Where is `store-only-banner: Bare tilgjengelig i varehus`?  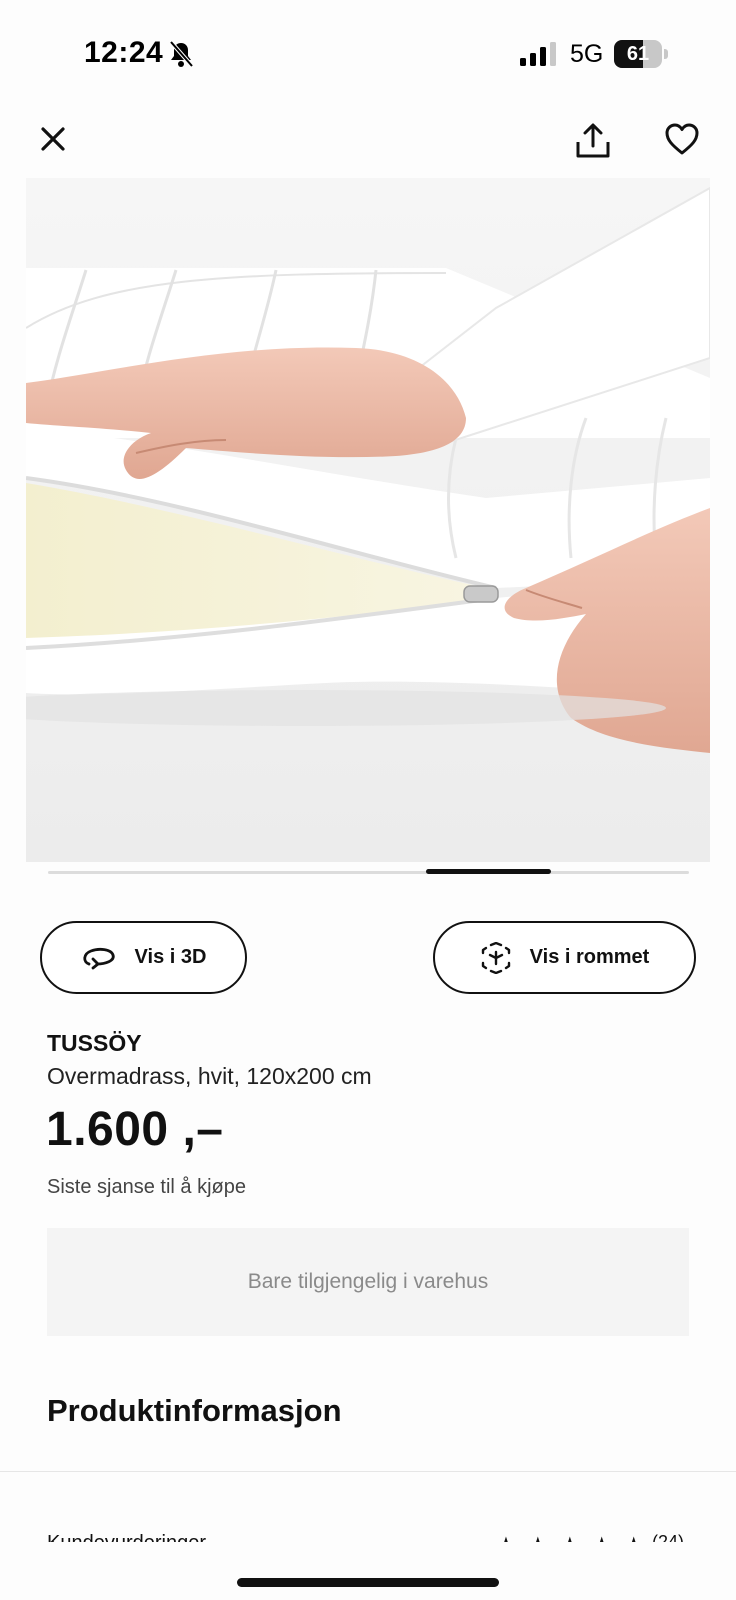 store-only-banner: Bare tilgjengelig i varehus is located at coordinates (368, 1282).